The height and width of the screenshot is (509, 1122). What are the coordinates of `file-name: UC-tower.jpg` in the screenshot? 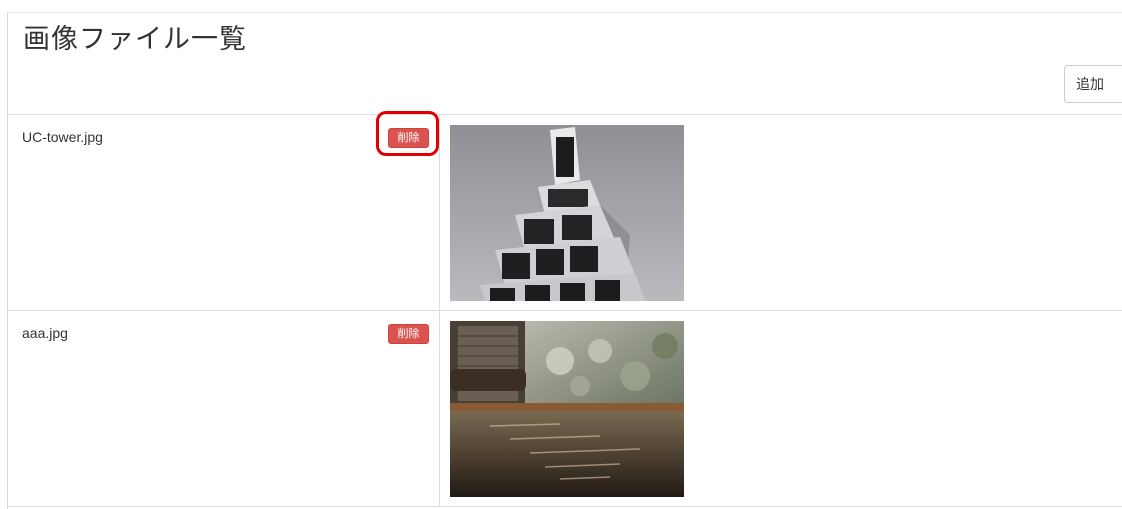 It's located at (62, 137).